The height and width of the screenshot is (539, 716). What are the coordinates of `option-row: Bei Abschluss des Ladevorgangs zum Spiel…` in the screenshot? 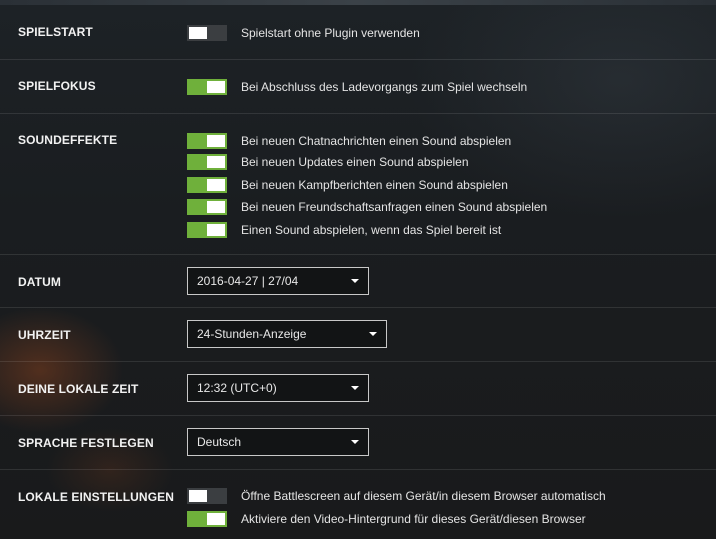 It's located at (357, 87).